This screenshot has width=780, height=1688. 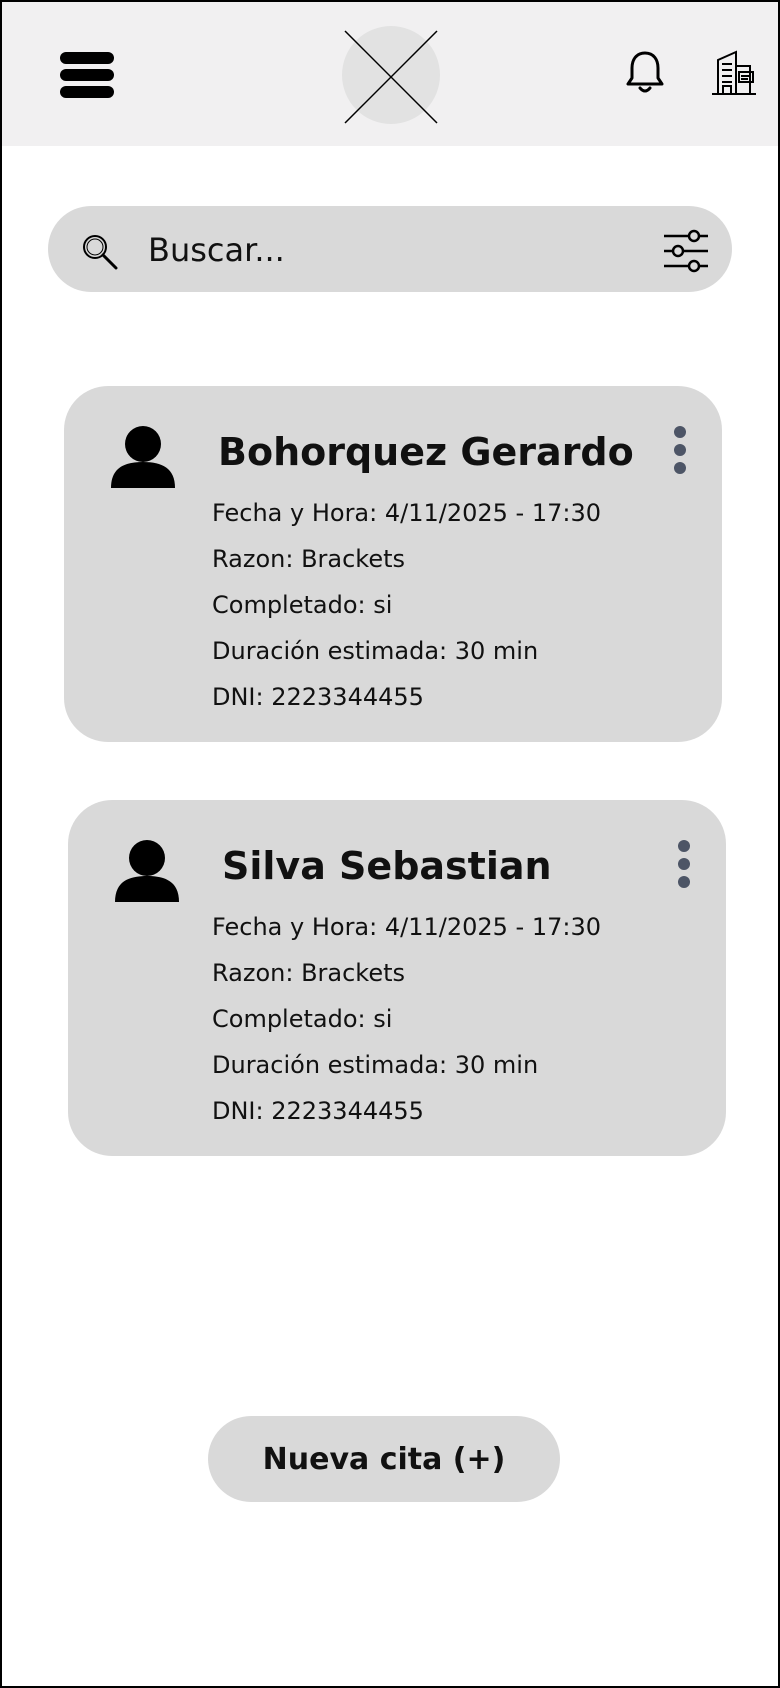 I want to click on top-bar, so click(x=390, y=74).